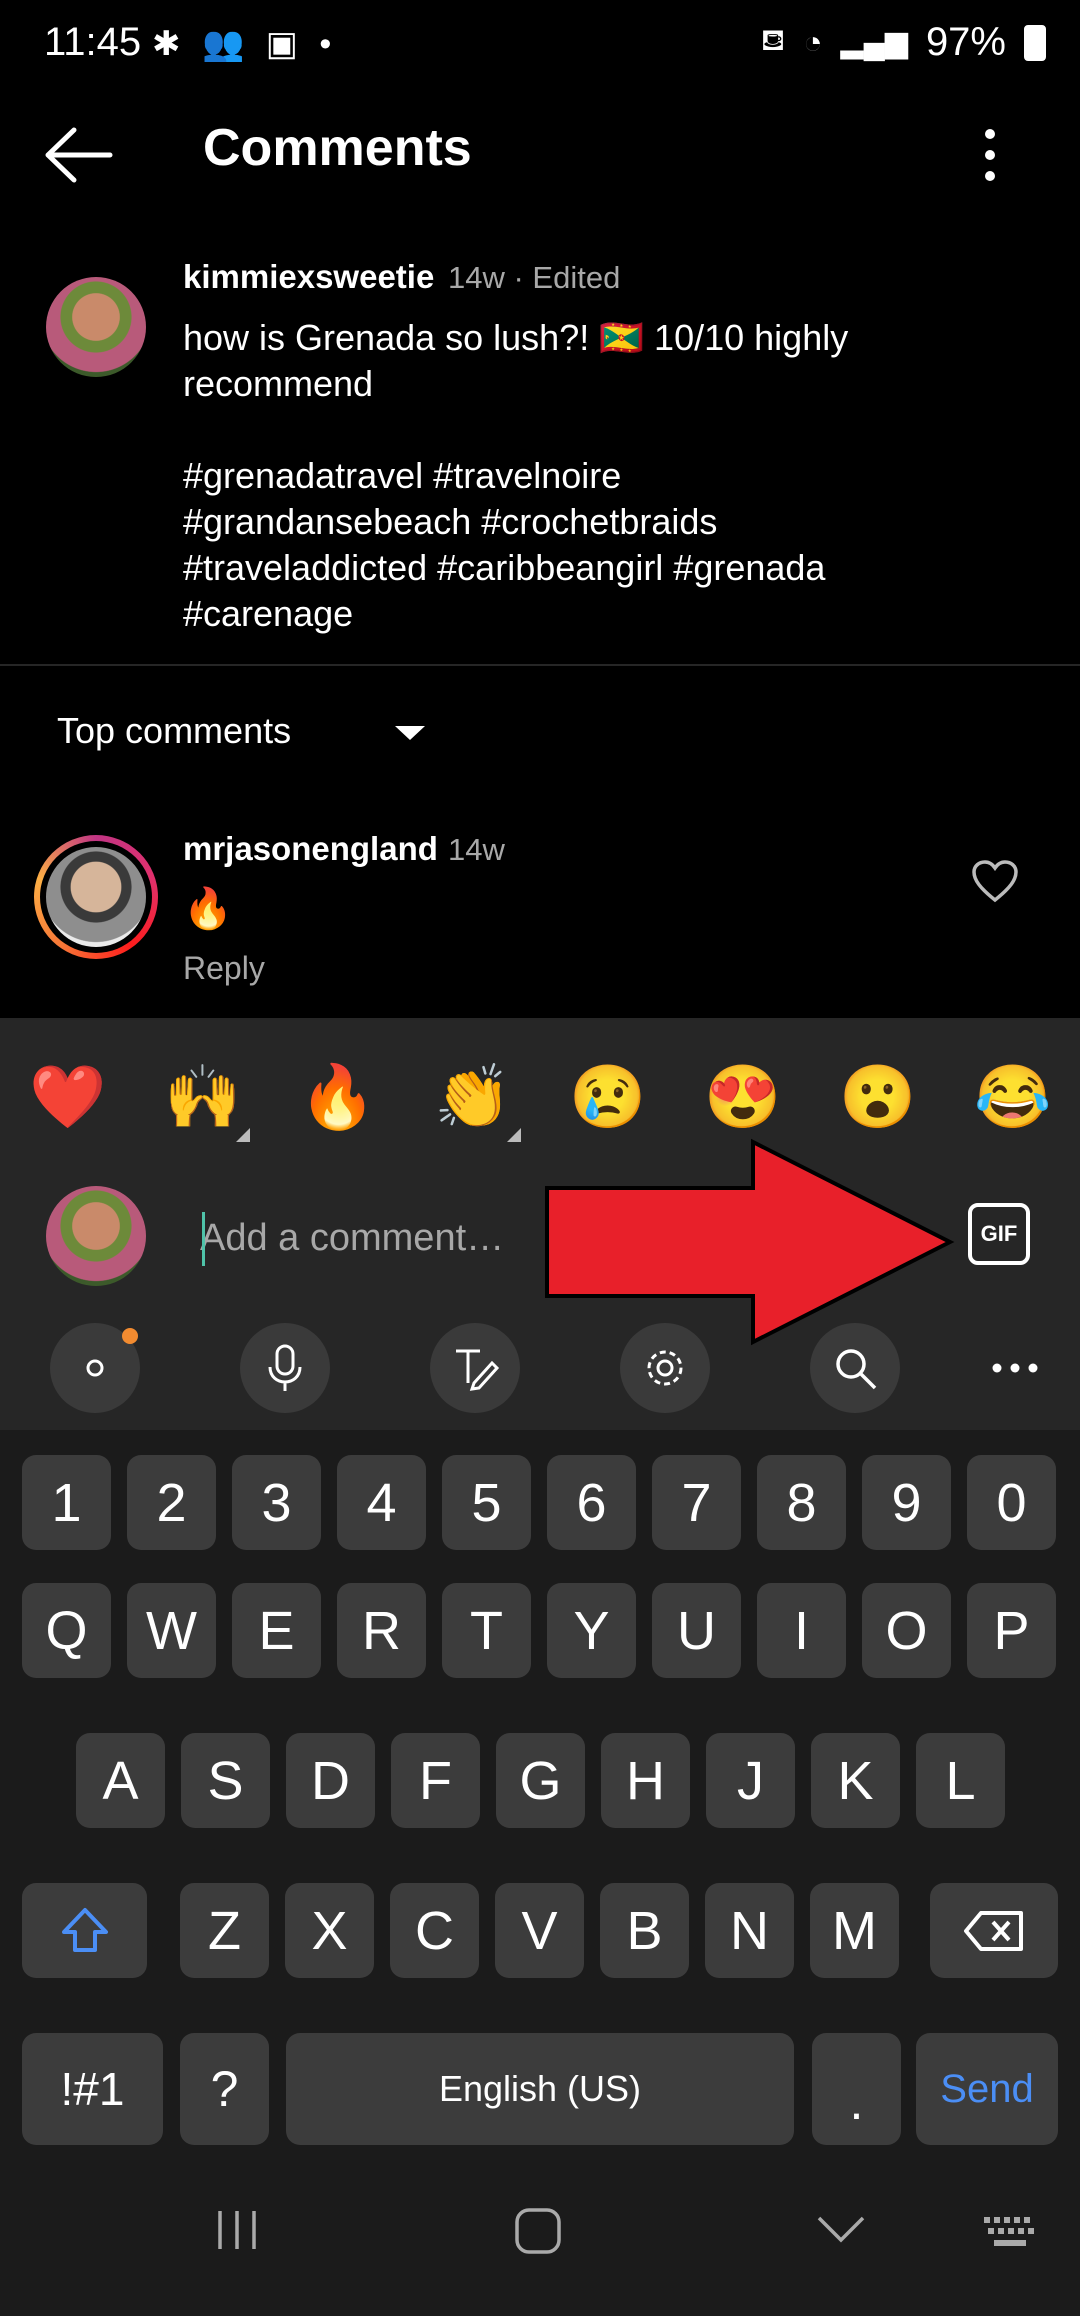  I want to click on comment-text: 🔥, so click(208, 909).